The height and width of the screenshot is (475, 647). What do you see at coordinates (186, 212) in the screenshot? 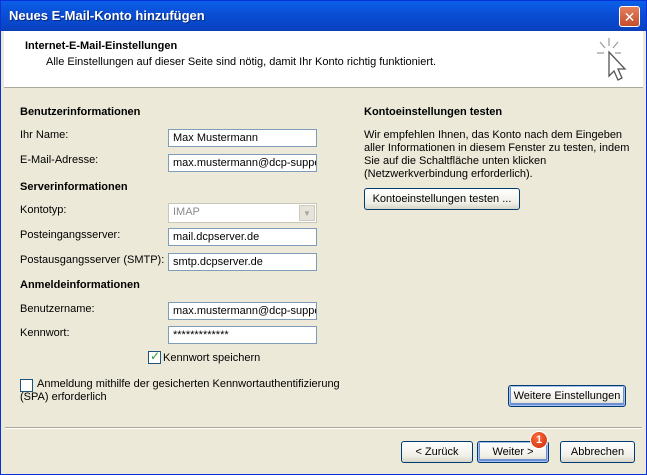
I see `account-type-value: IMAP` at bounding box center [186, 212].